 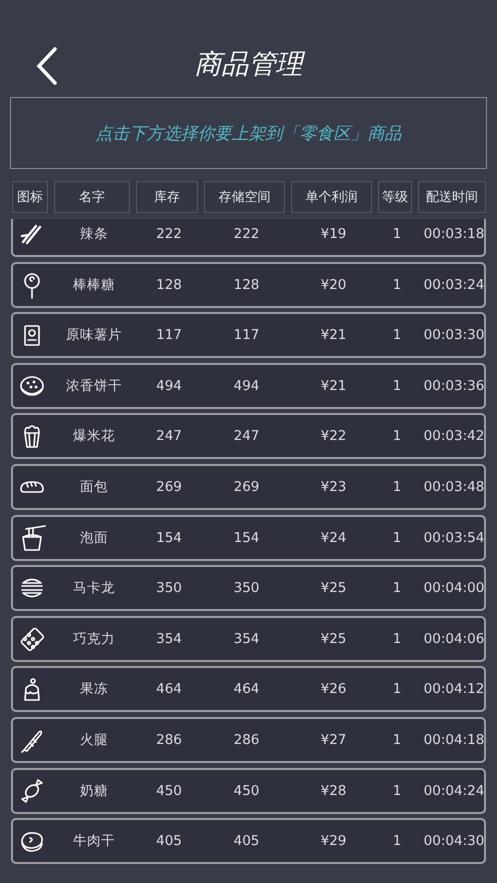 I want to click on stock-cell-text: 247, so click(x=169, y=436).